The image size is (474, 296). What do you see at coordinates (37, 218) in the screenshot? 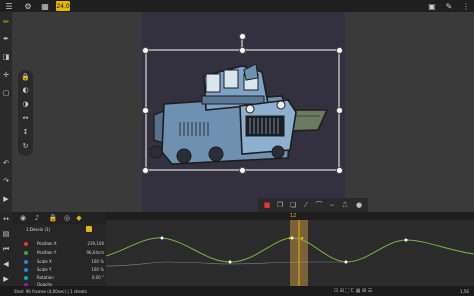
I see `sound-icon: ♪` at bounding box center [37, 218].